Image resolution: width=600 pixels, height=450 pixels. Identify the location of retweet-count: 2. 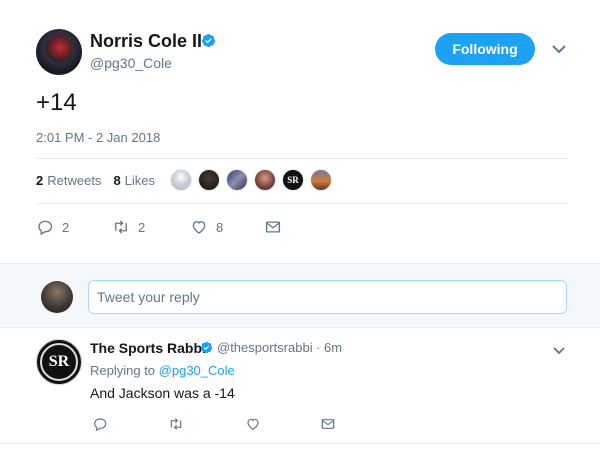
(142, 227).